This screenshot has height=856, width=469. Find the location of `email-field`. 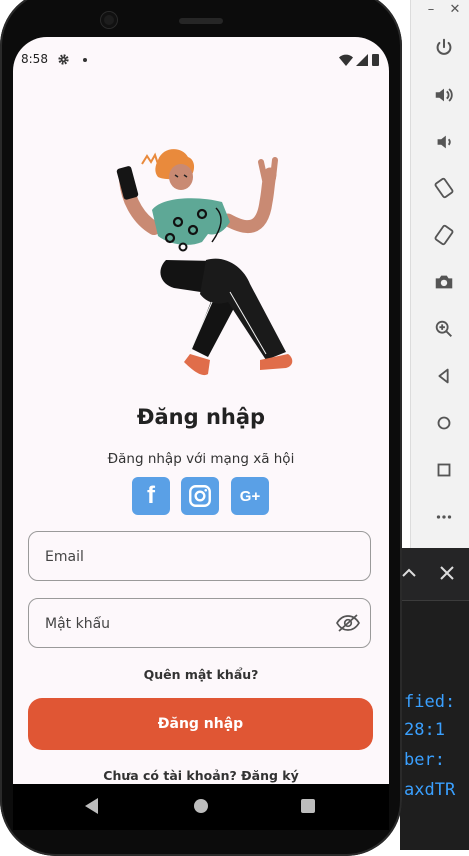

email-field is located at coordinates (199, 556).